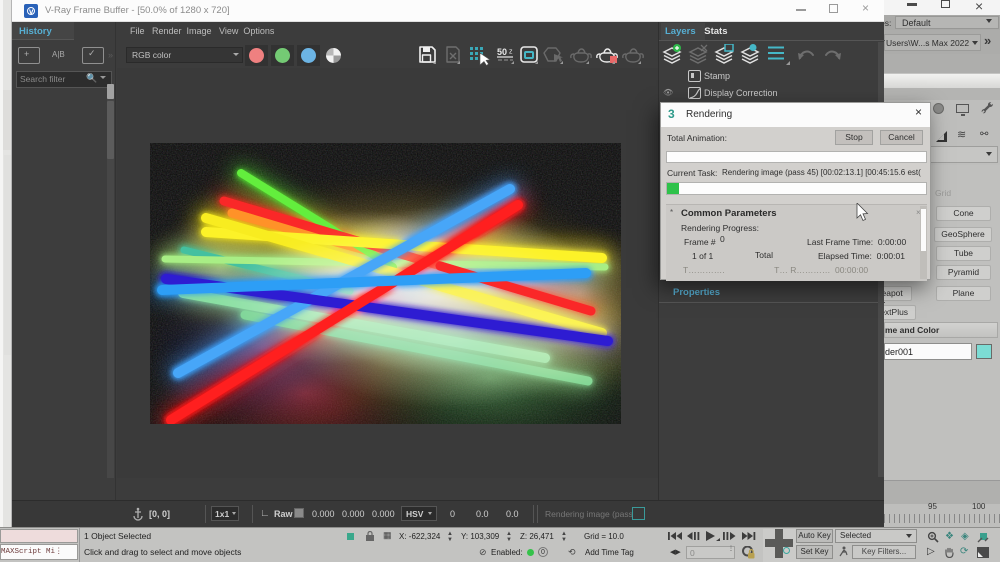 This screenshot has width=1000, height=562. Describe the element at coordinates (511, 52) in the screenshot. I see `svg-text: z` at that location.